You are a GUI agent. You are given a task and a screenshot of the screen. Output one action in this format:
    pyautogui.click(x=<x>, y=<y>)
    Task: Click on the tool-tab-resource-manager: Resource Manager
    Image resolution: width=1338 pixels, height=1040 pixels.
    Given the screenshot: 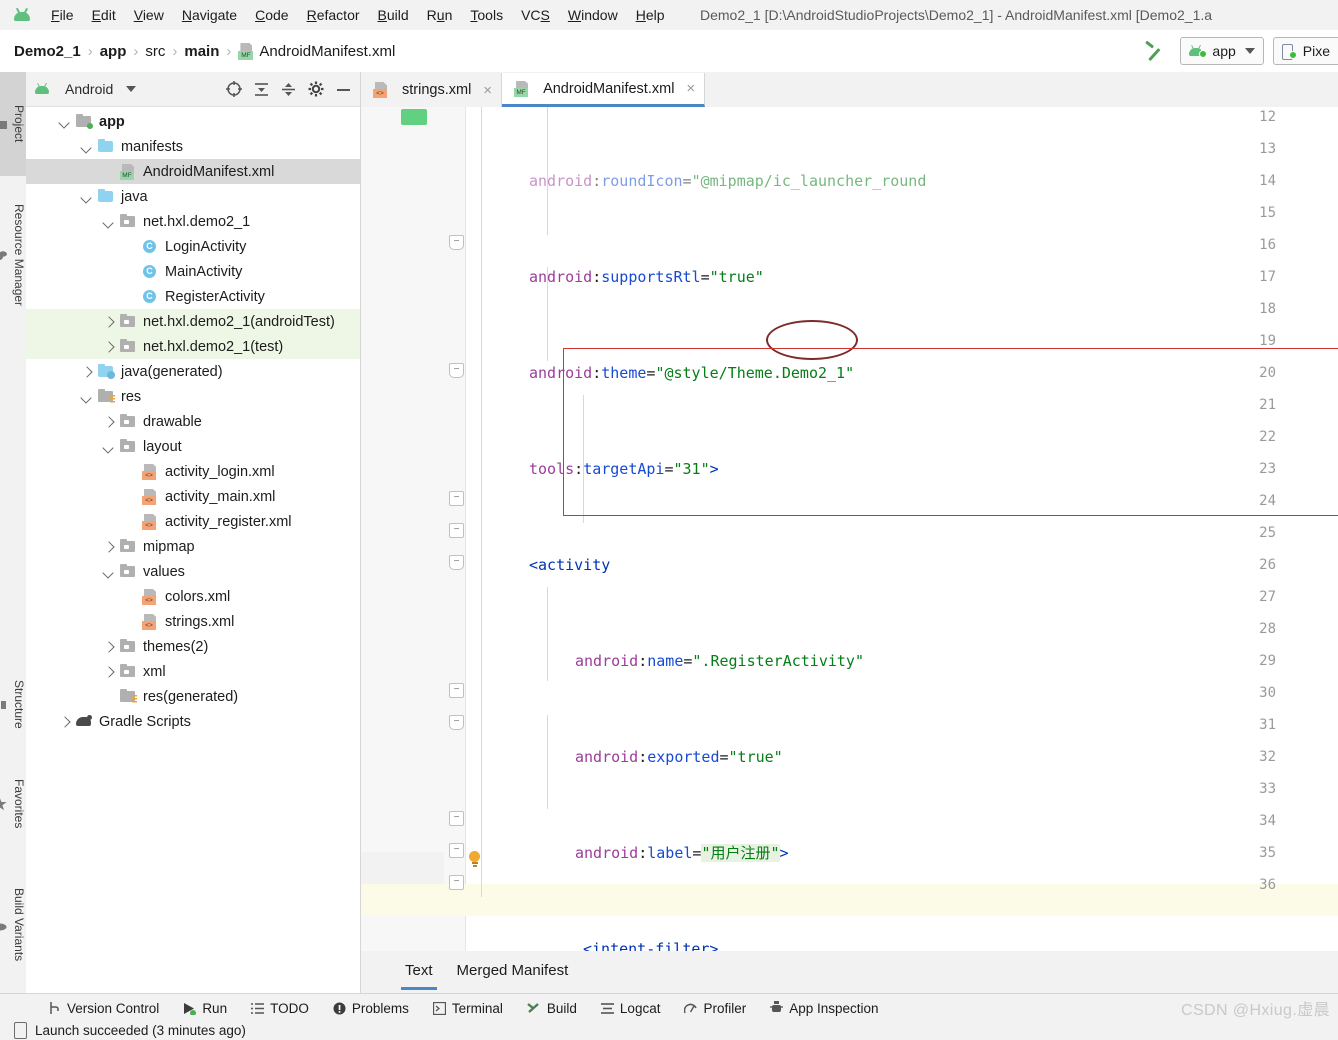 What is the action you would take?
    pyautogui.click(x=13, y=255)
    